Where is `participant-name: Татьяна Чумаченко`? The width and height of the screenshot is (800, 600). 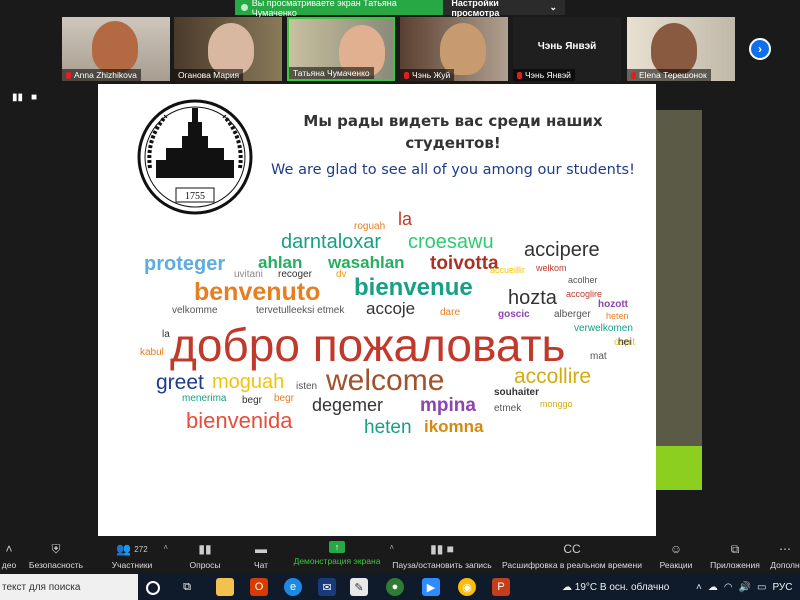
participant-name: Татьяна Чумаченко is located at coordinates (331, 73).